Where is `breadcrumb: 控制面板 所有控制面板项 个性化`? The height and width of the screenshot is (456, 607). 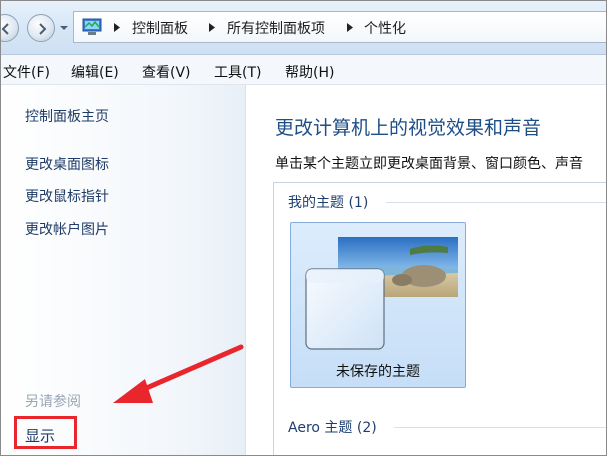
breadcrumb: 控制面板 所有控制面板项 个性化 is located at coordinates (339, 27).